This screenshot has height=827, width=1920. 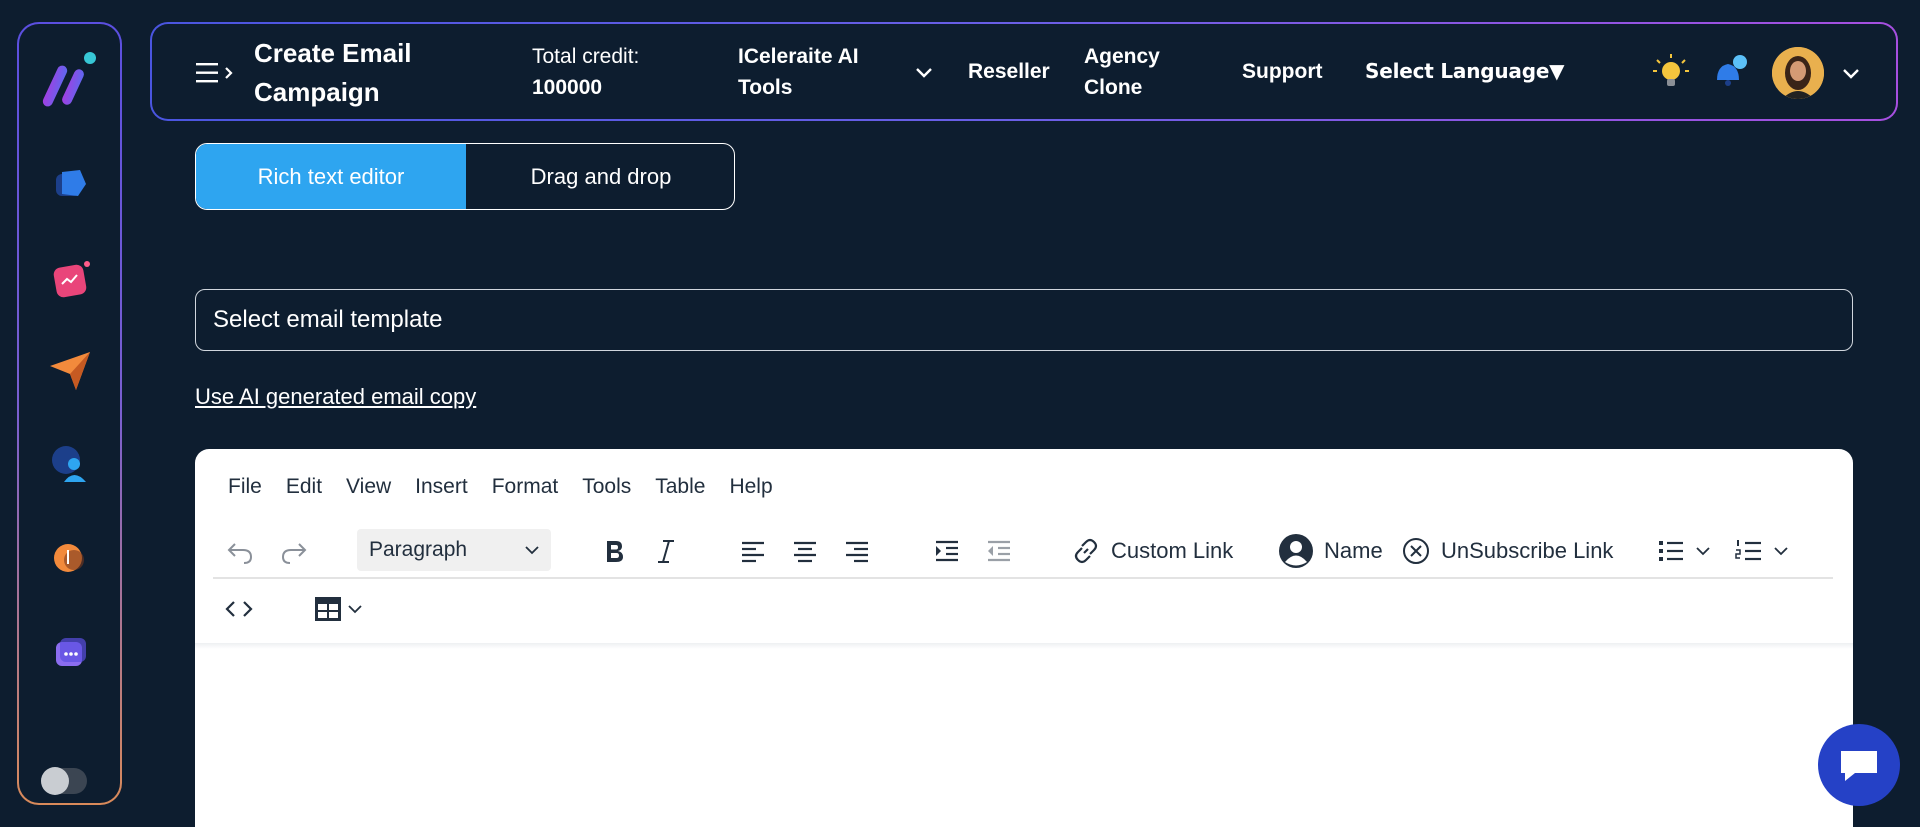 I want to click on live-chat-button, so click(x=1859, y=765).